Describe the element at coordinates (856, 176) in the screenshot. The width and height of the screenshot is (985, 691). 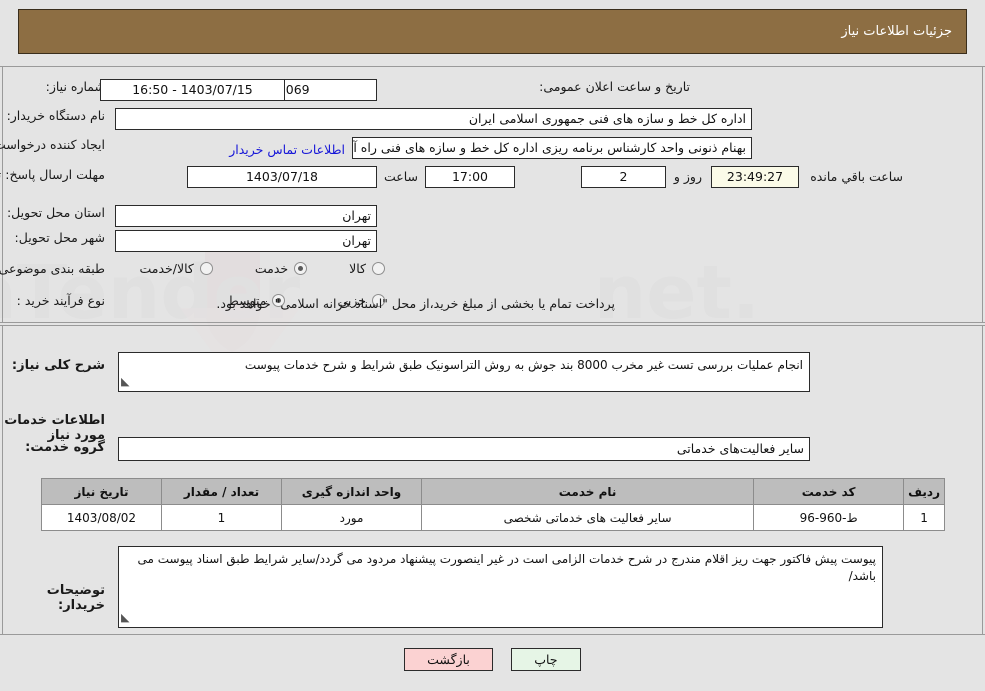
I see `remaining-hours-label: ساعت باقي مانده` at that location.